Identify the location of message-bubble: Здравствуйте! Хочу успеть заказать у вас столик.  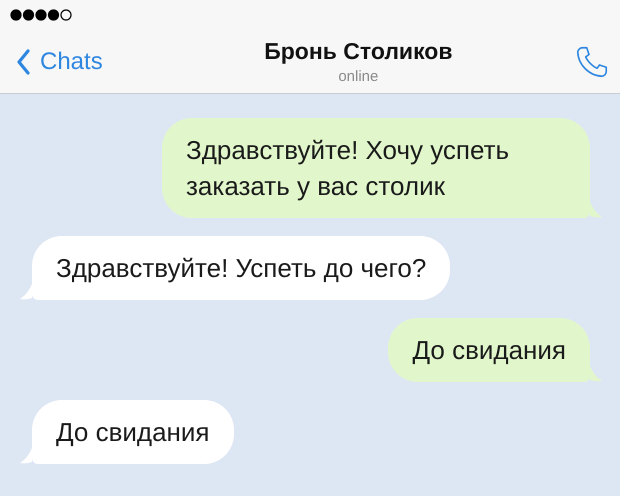
(376, 168).